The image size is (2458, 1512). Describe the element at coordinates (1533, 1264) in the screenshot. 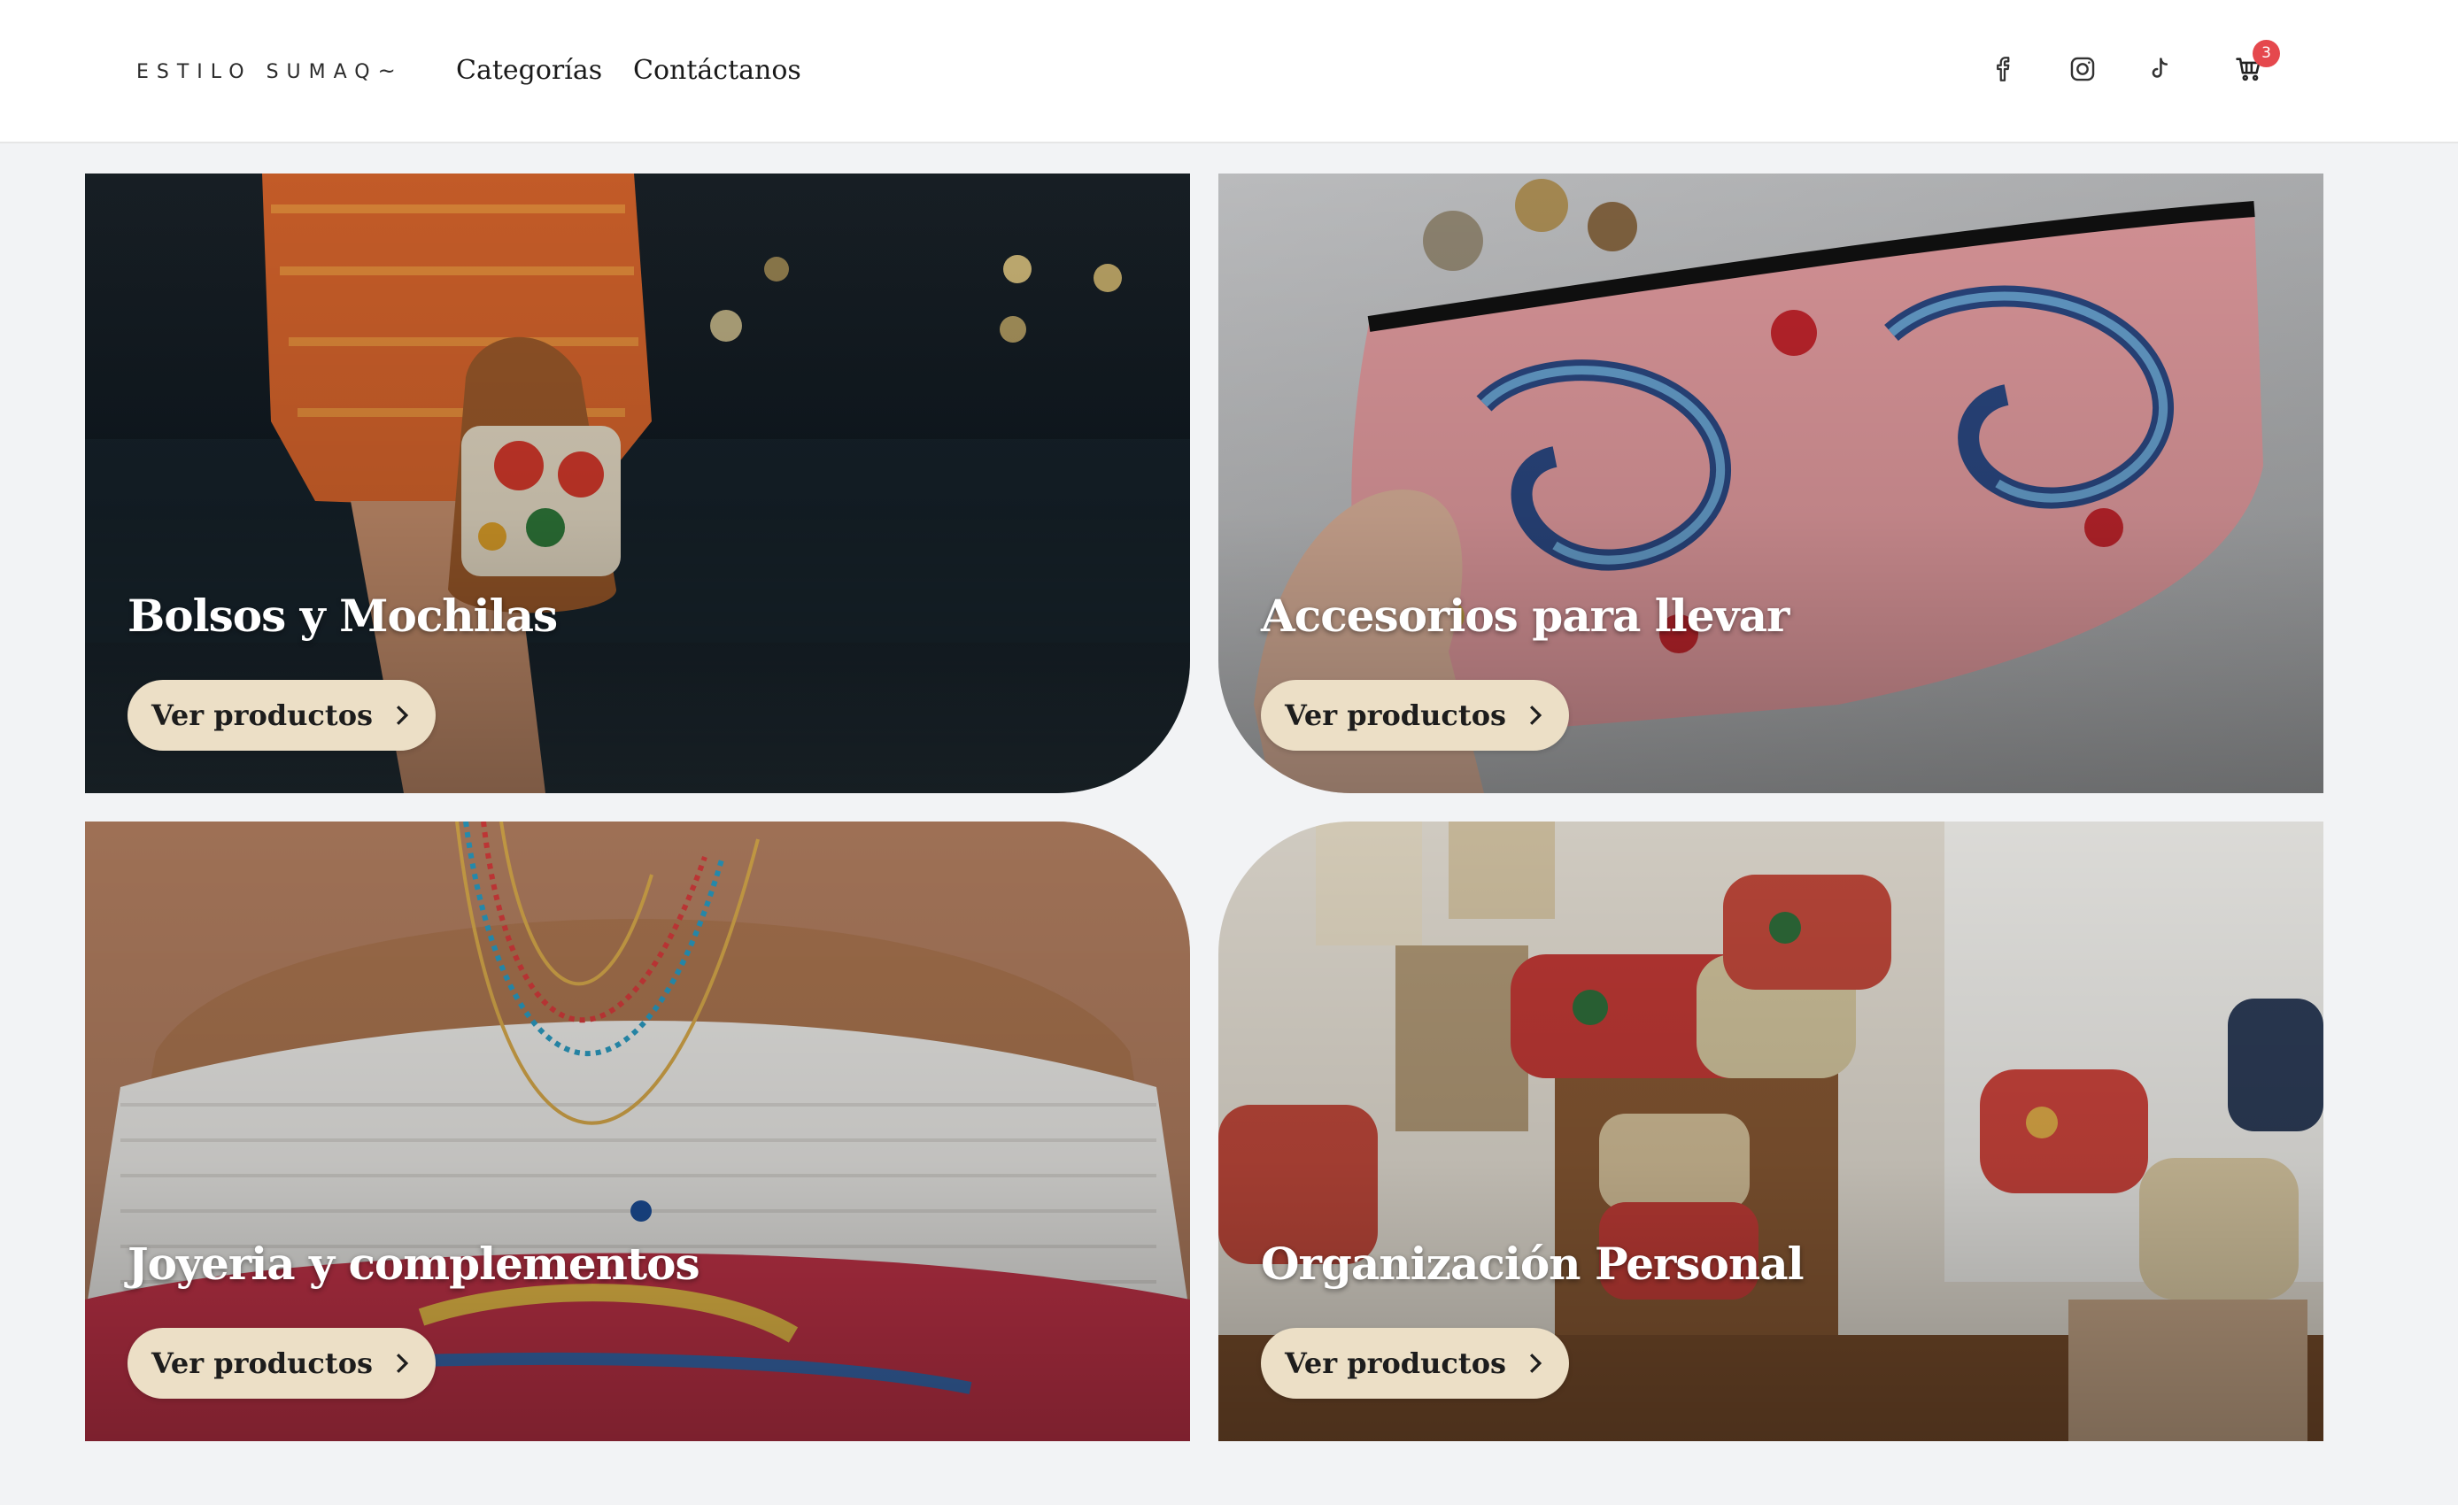

I see `category-title: Organización Personal` at that location.